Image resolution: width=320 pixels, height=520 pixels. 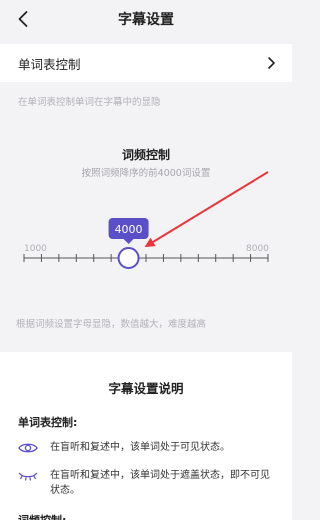 What do you see at coordinates (89, 102) in the screenshot?
I see `wordlist-hint: 在单词表控制单词在字幕中的显隐` at bounding box center [89, 102].